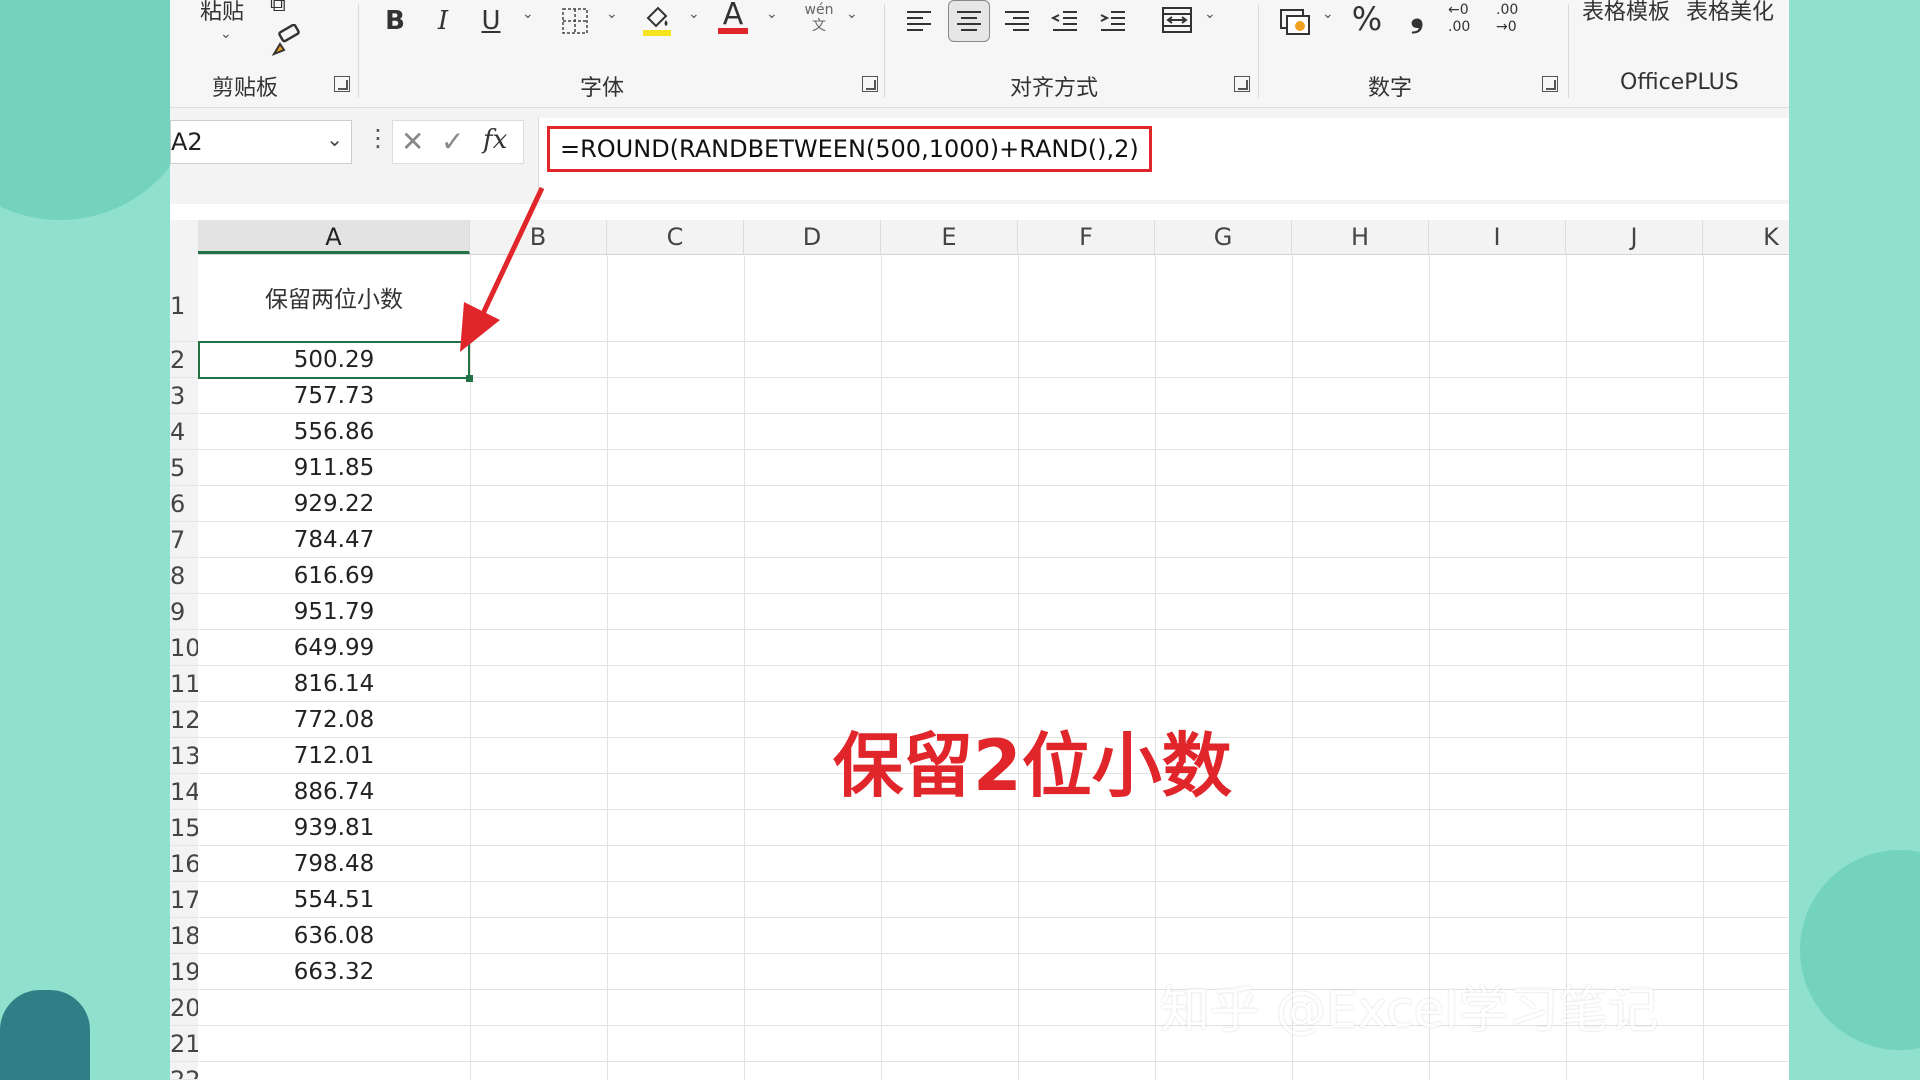  I want to click on table-cell: 784.47, so click(334, 540).